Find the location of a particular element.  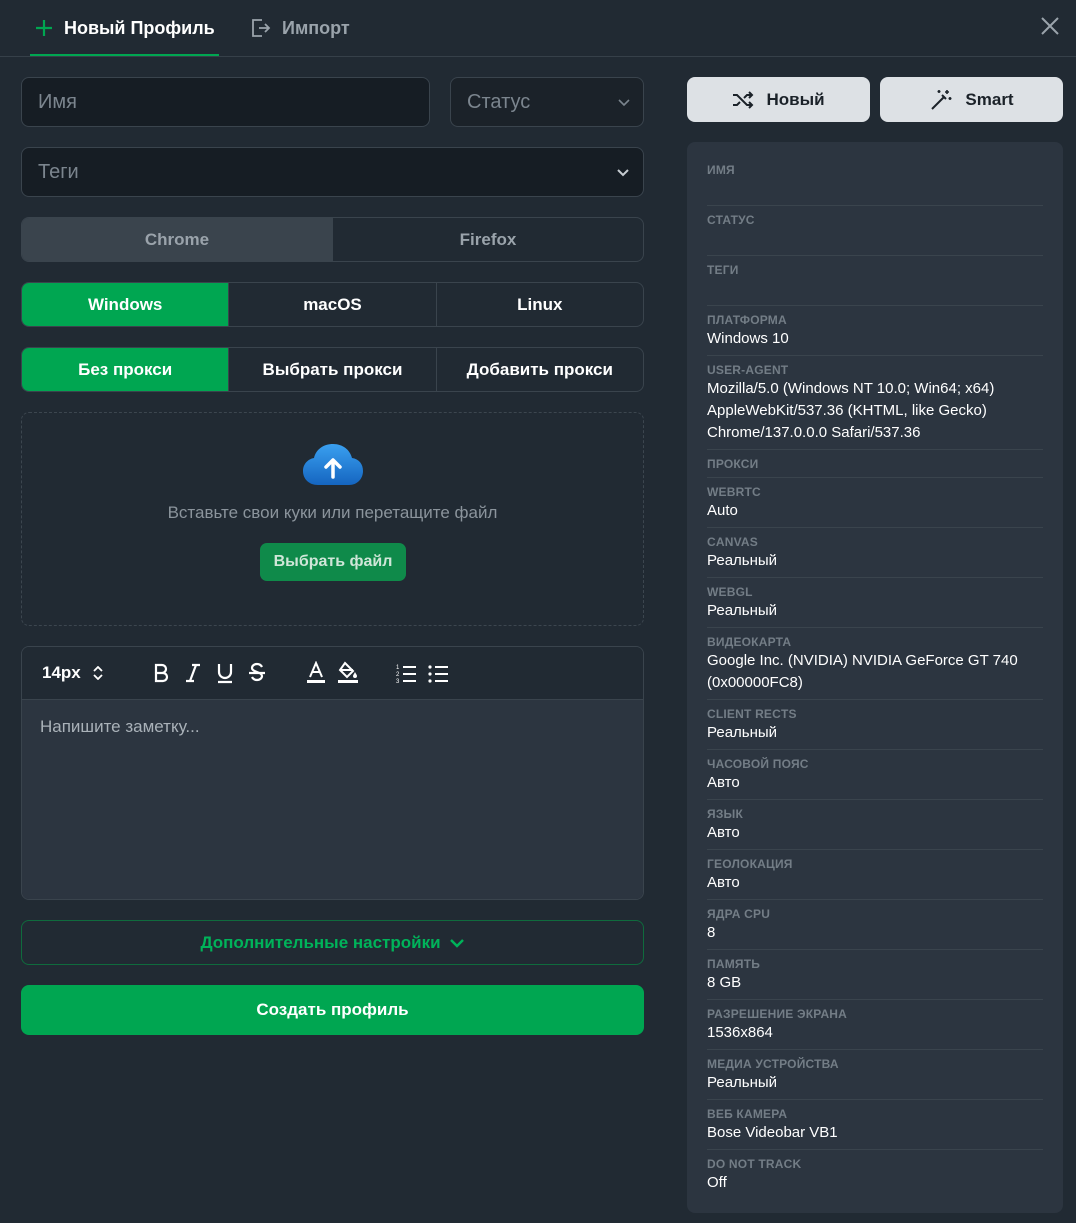

summary-label: ПАМЯТЬ is located at coordinates (734, 964).